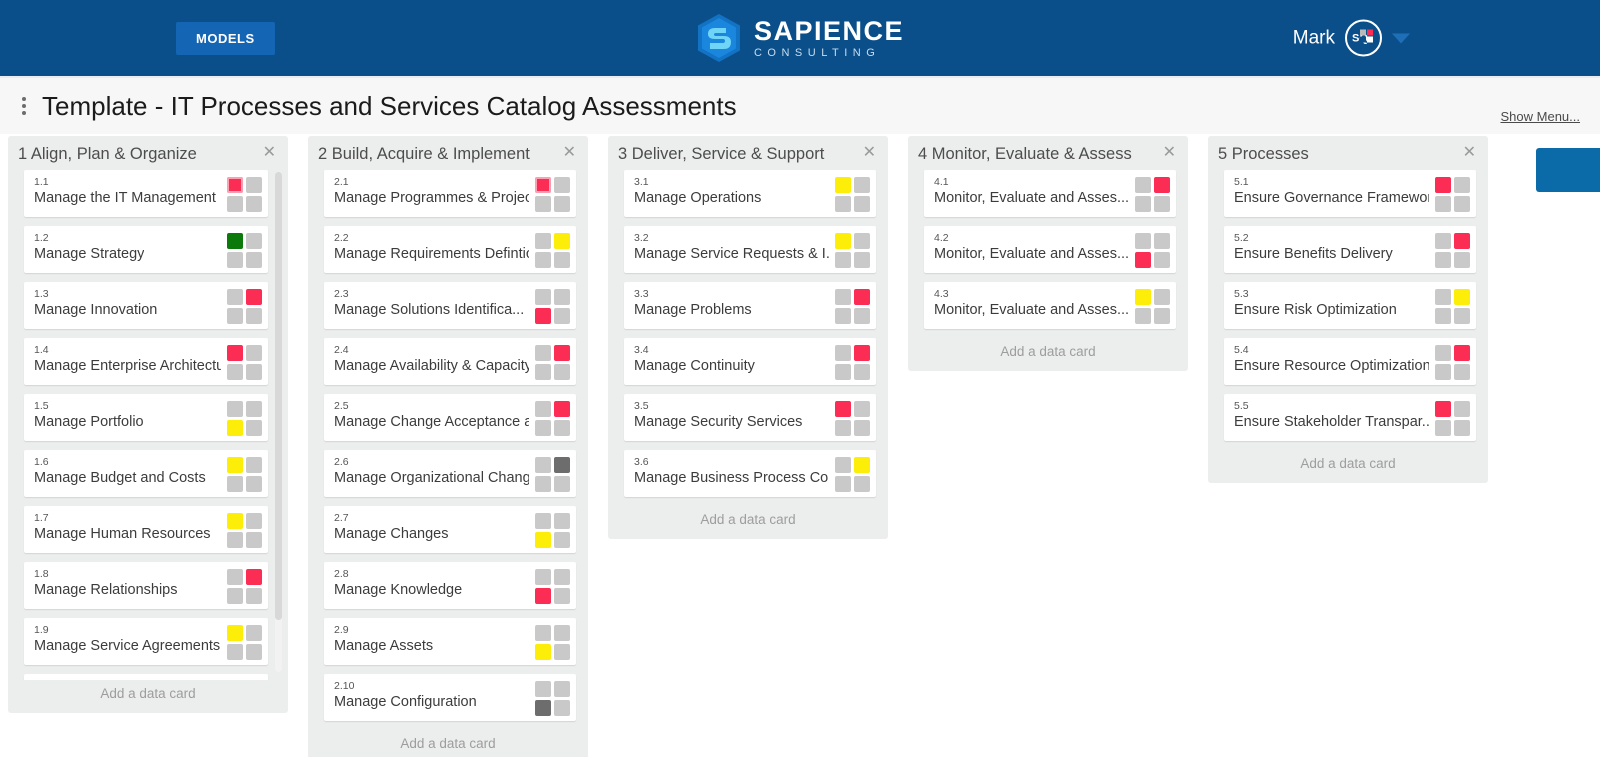 This screenshot has width=1600, height=757. I want to click on data-card: 2.7 Manage Changes, so click(450, 529).